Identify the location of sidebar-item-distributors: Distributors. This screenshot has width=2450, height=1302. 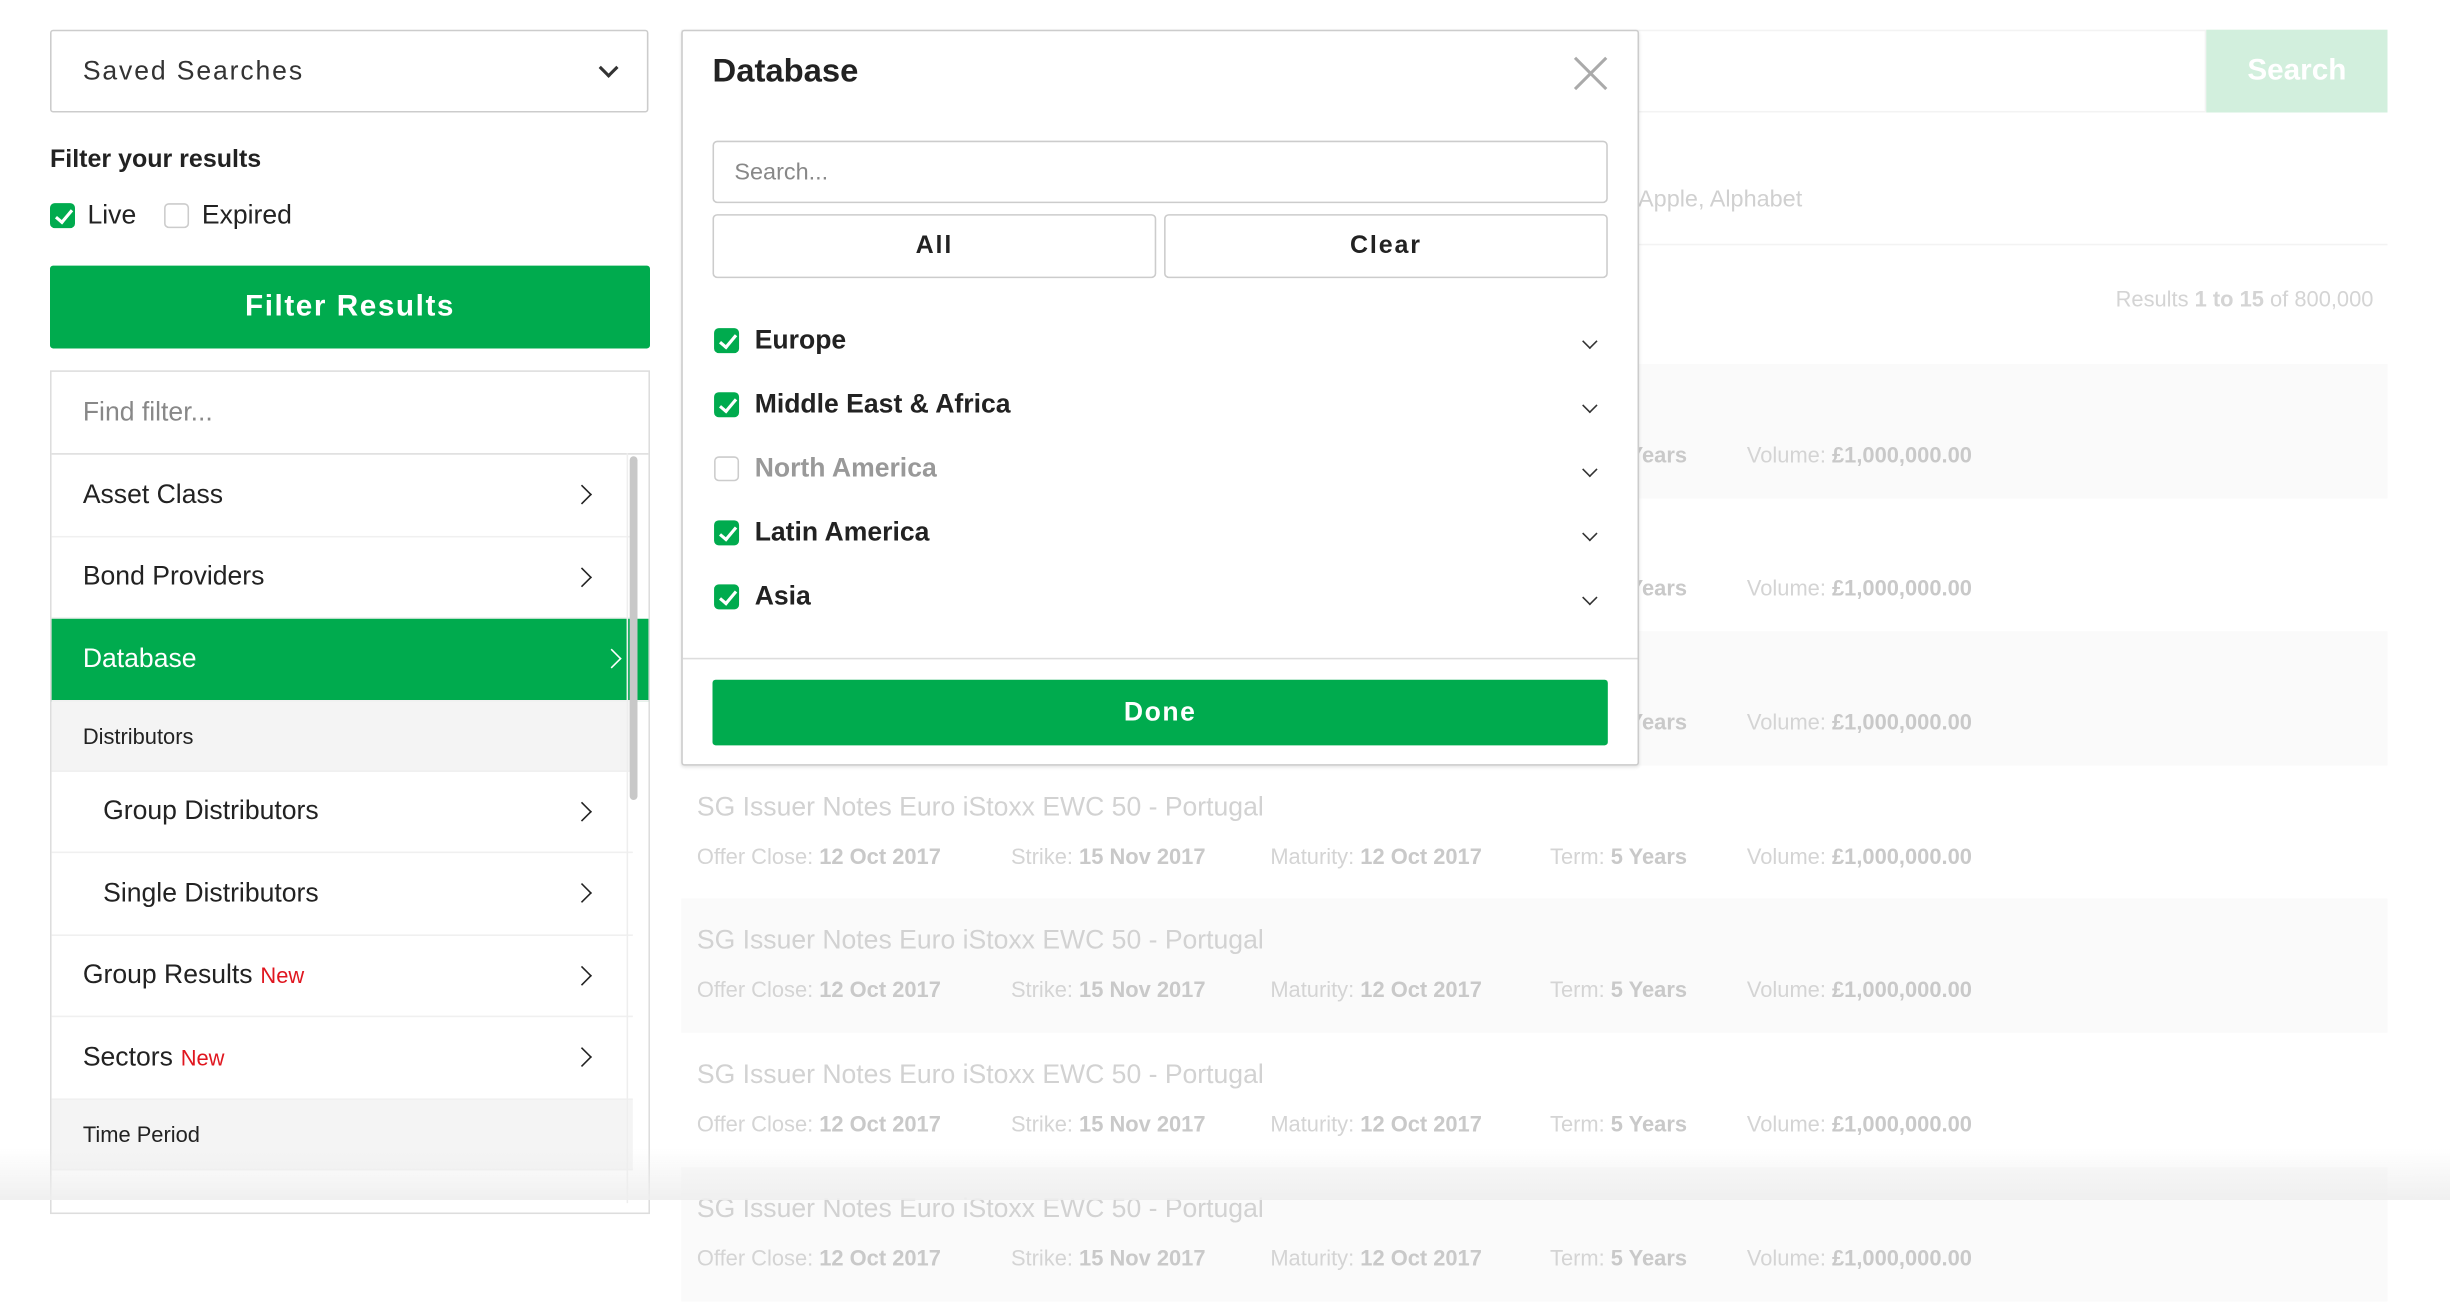
(342, 736).